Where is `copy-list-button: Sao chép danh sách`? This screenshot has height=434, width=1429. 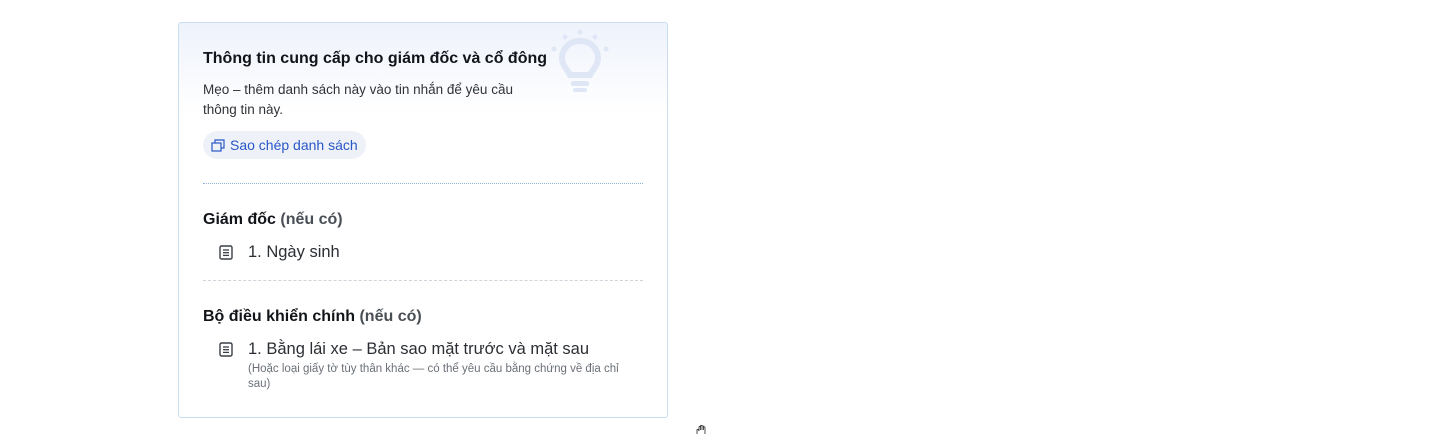
copy-list-button: Sao chép danh sách is located at coordinates (284, 145).